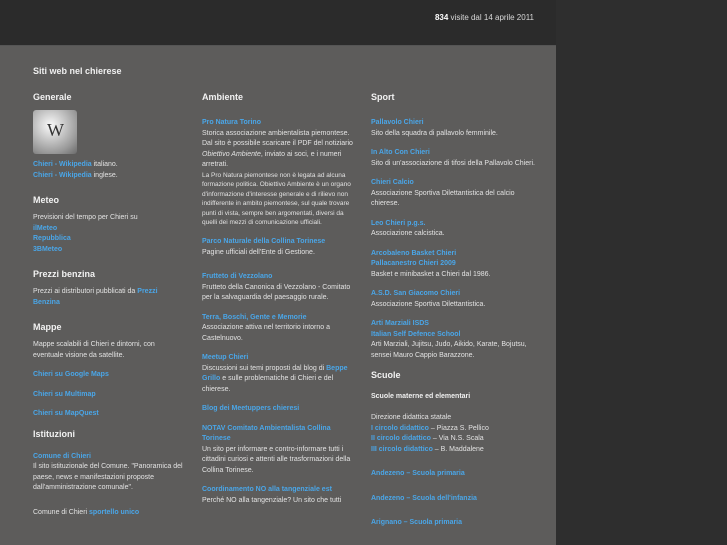 Image resolution: width=727 pixels, height=545 pixels. I want to click on link-andezeno-infanzia: Andezeno – Scuola dell'infanzia, so click(424, 498).